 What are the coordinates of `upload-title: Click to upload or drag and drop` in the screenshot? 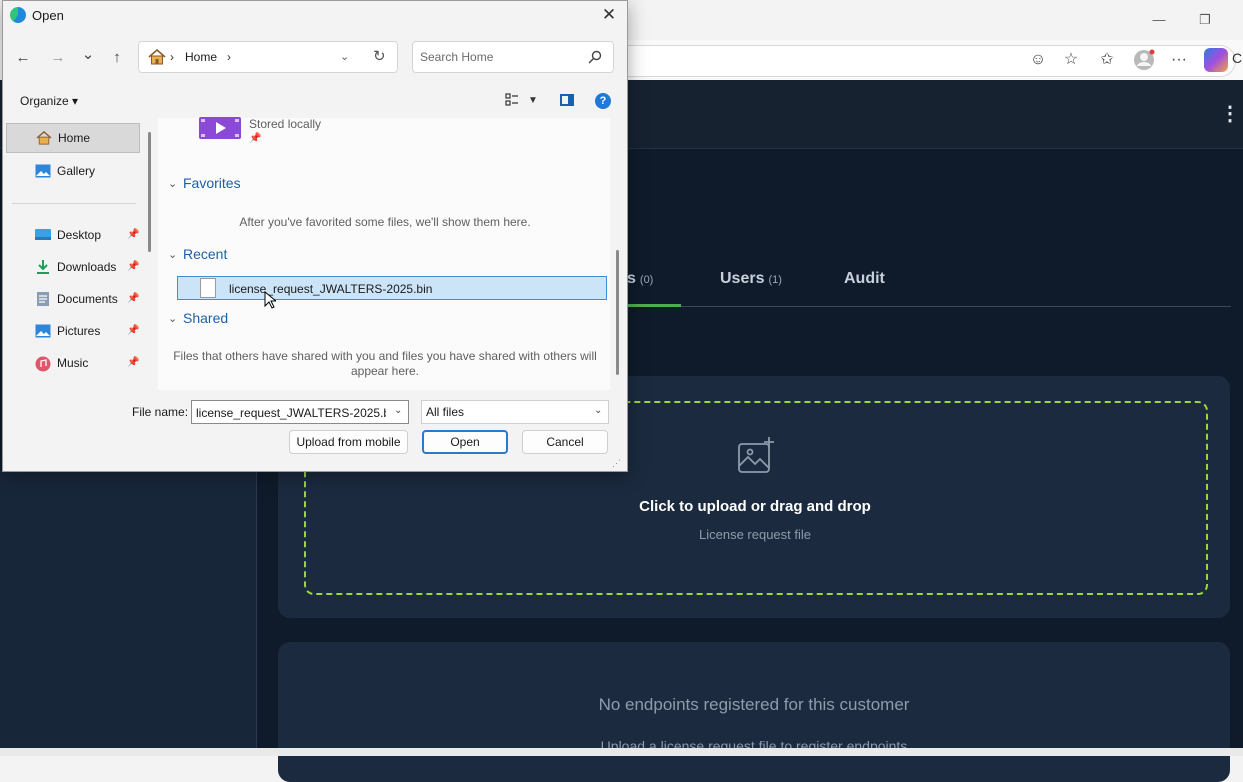 It's located at (755, 506).